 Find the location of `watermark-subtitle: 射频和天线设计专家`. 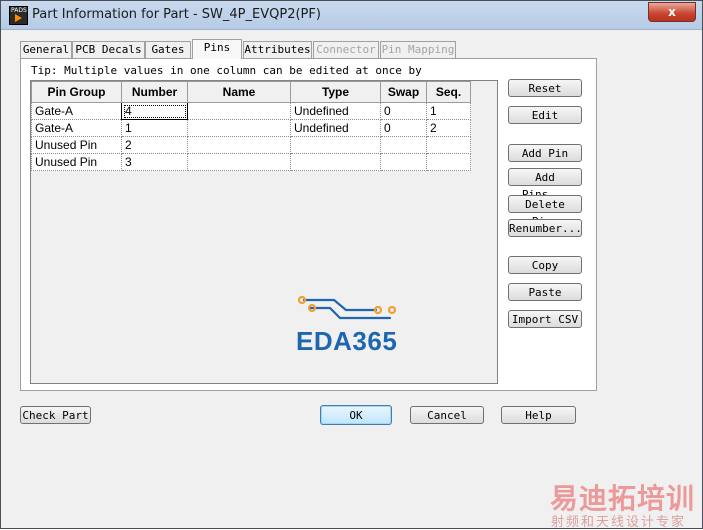

watermark-subtitle: 射频和天线设计专家 is located at coordinates (619, 522).